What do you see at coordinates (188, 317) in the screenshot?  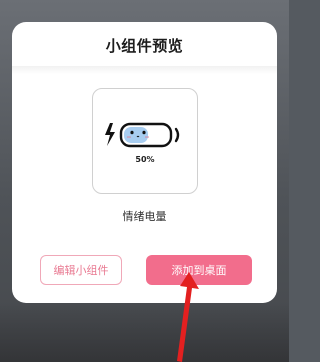 I see `red-pointer-arrow-icon` at bounding box center [188, 317].